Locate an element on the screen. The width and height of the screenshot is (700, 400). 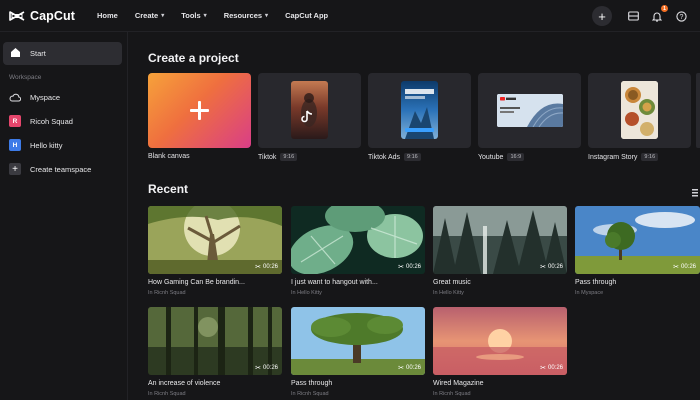
sidebar-item-label: Create teamspace is located at coordinates (61, 169).